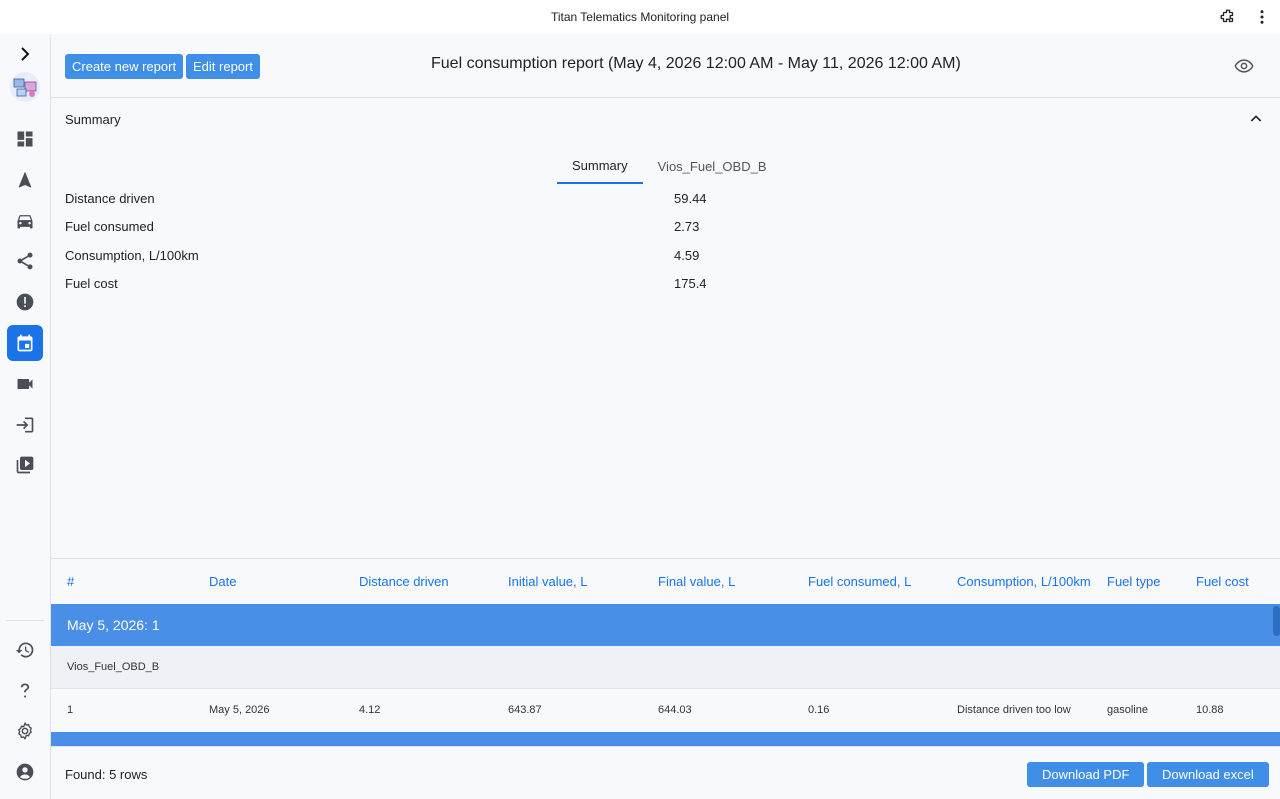 This screenshot has width=1280, height=799. Describe the element at coordinates (1133, 581) in the screenshot. I see `column-header-fuel-type: Fuel type` at that location.